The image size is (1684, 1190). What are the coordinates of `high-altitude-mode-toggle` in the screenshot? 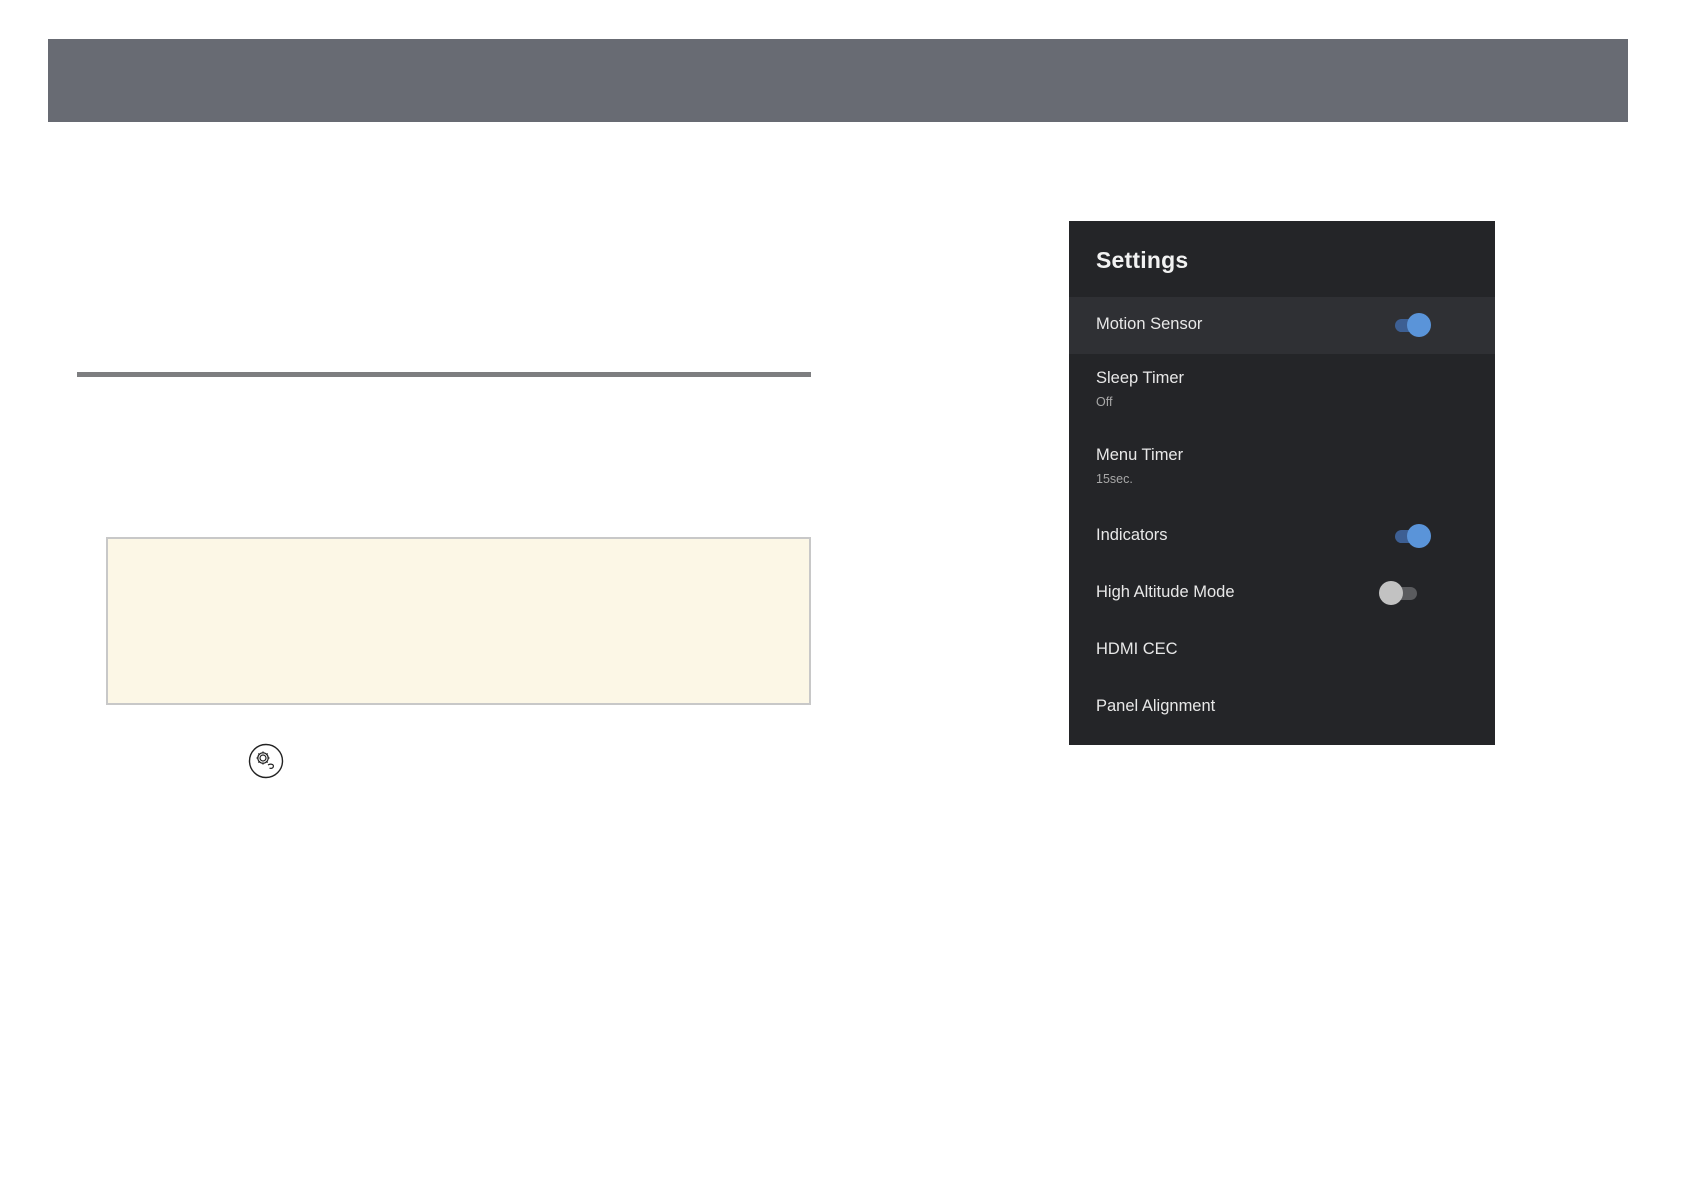 It's located at (1401, 593).